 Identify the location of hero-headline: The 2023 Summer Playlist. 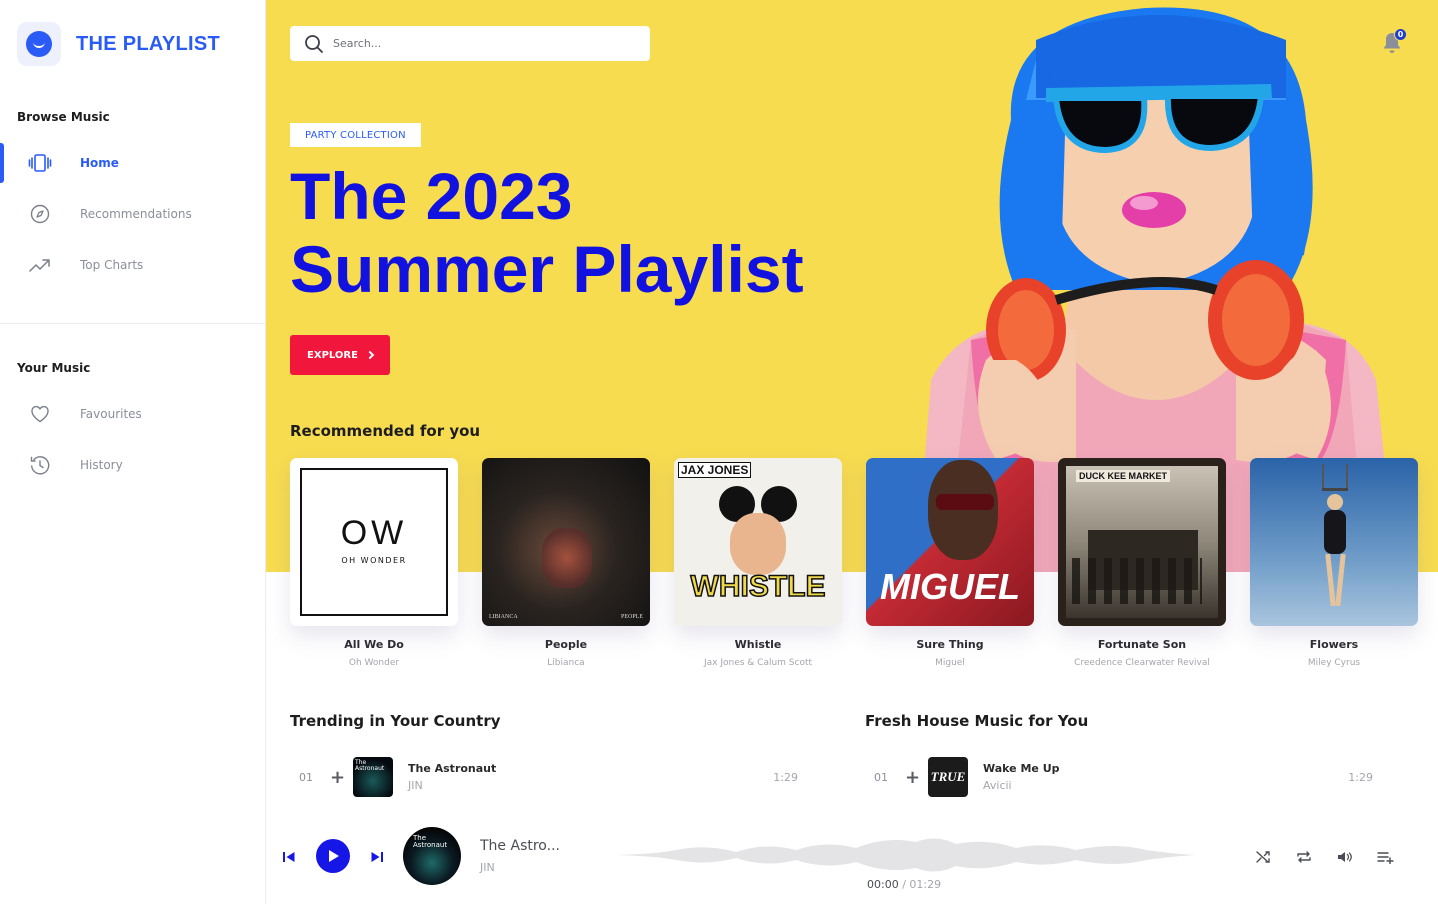
(547, 233).